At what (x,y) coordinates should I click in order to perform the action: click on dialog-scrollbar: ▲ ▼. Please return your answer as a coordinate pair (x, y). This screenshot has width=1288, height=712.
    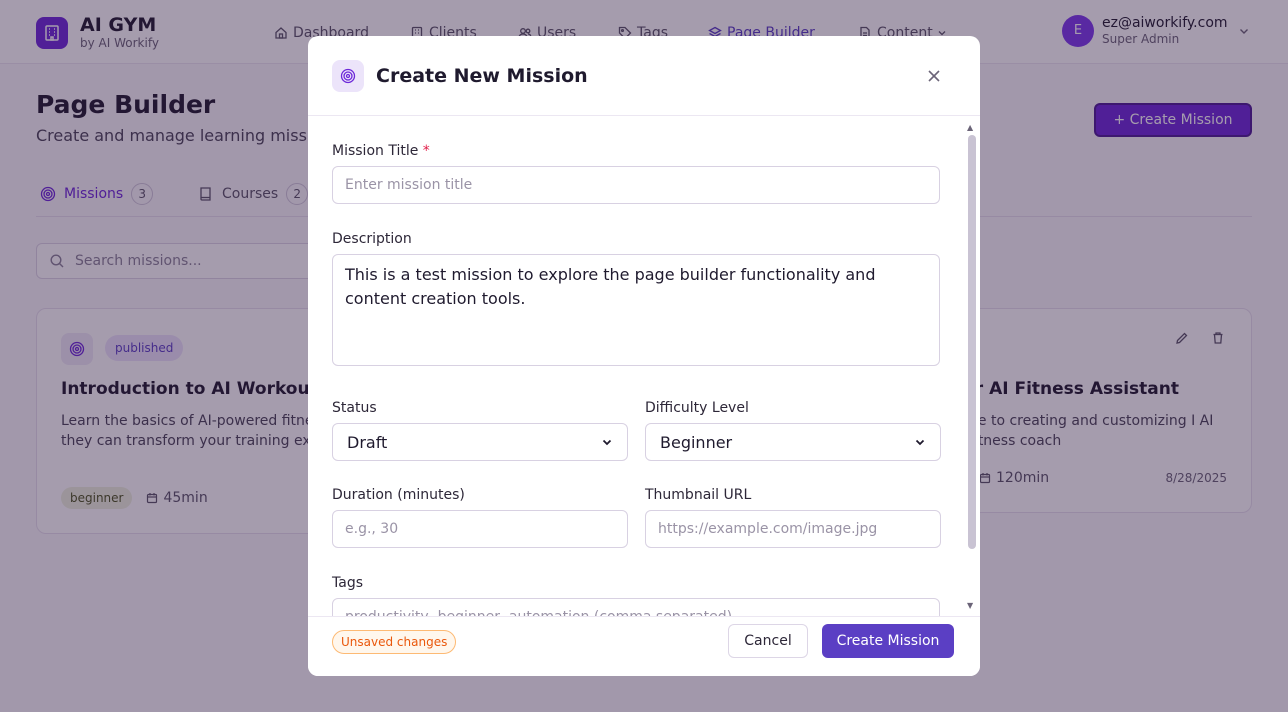
    Looking at the image, I should click on (972, 368).